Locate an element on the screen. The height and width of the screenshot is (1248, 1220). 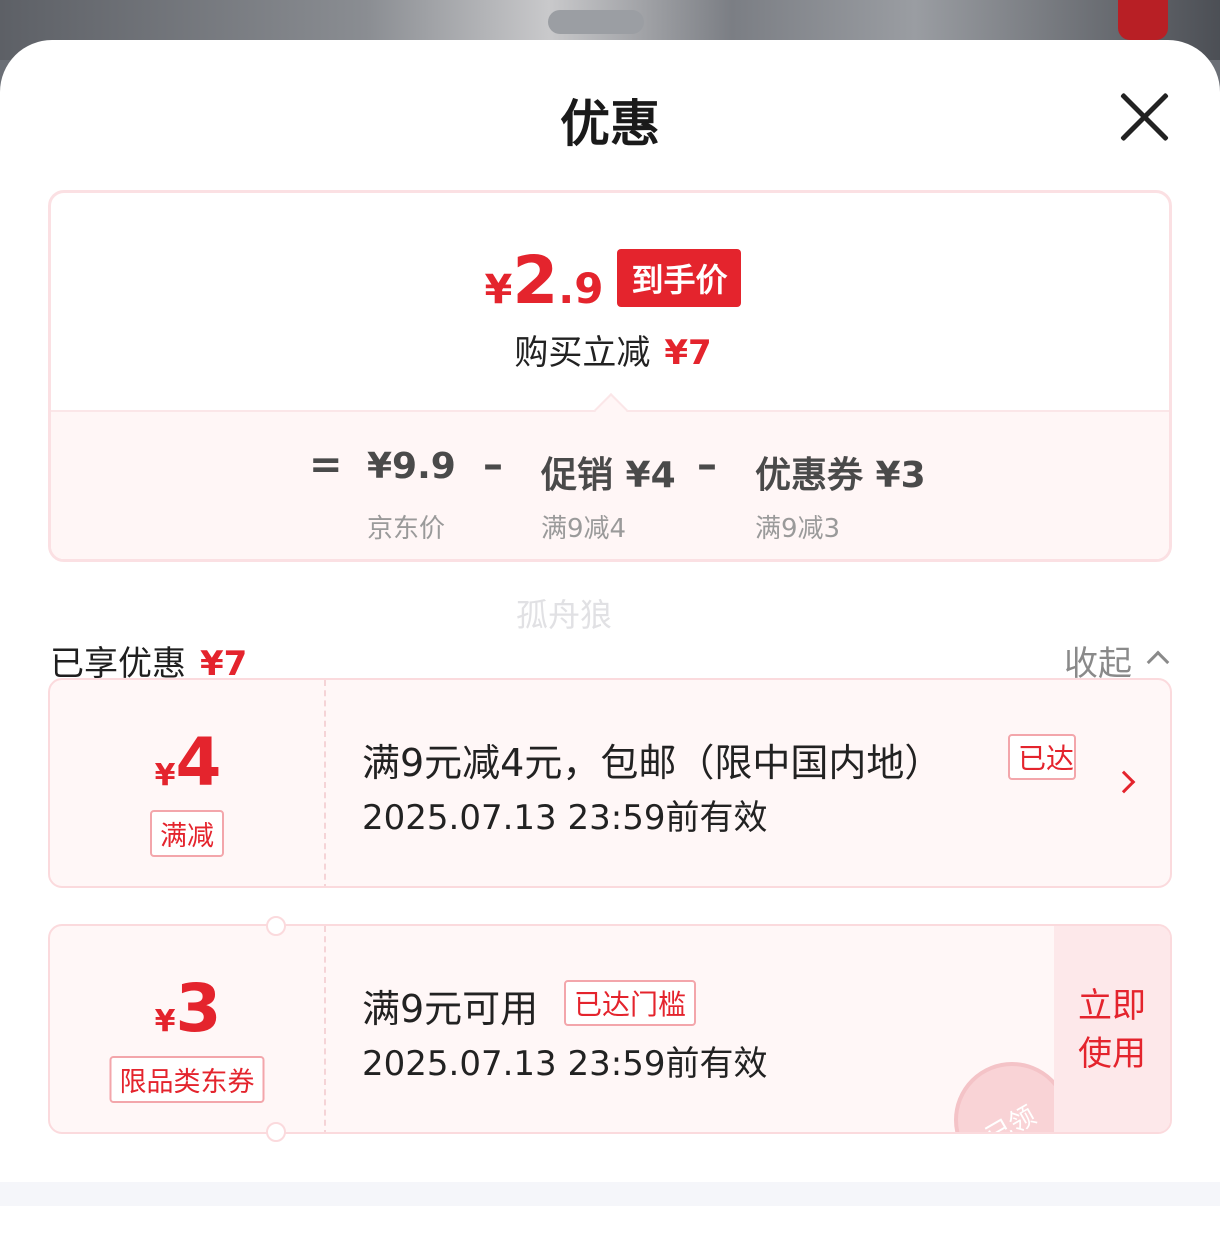
close-icon is located at coordinates (1145, 117).